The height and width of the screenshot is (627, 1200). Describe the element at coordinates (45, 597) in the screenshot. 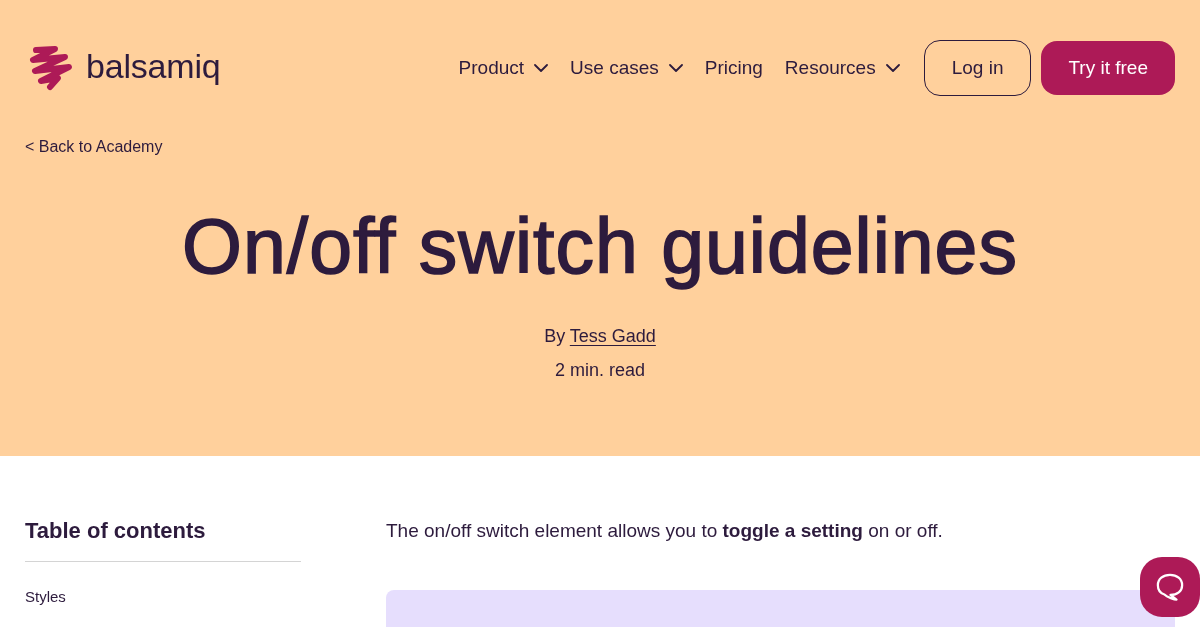

I see `toc-link: Styles` at that location.